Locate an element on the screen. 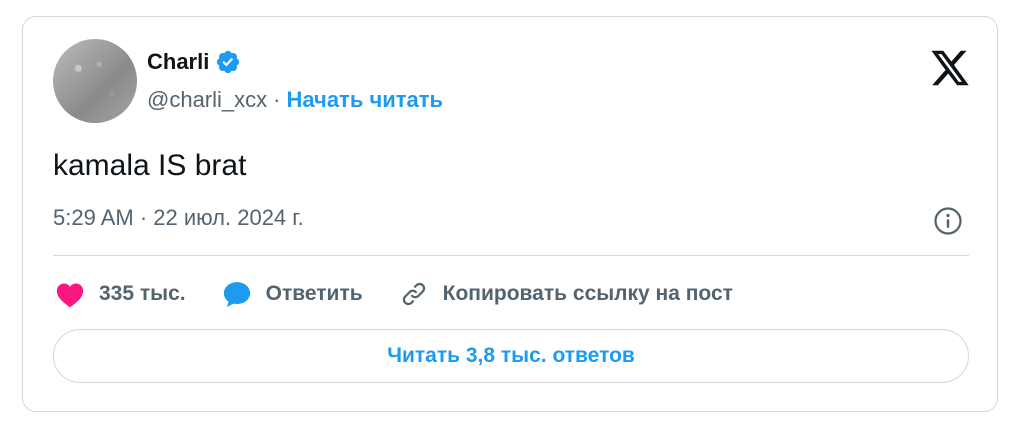 The image size is (1024, 440). divider is located at coordinates (511, 255).